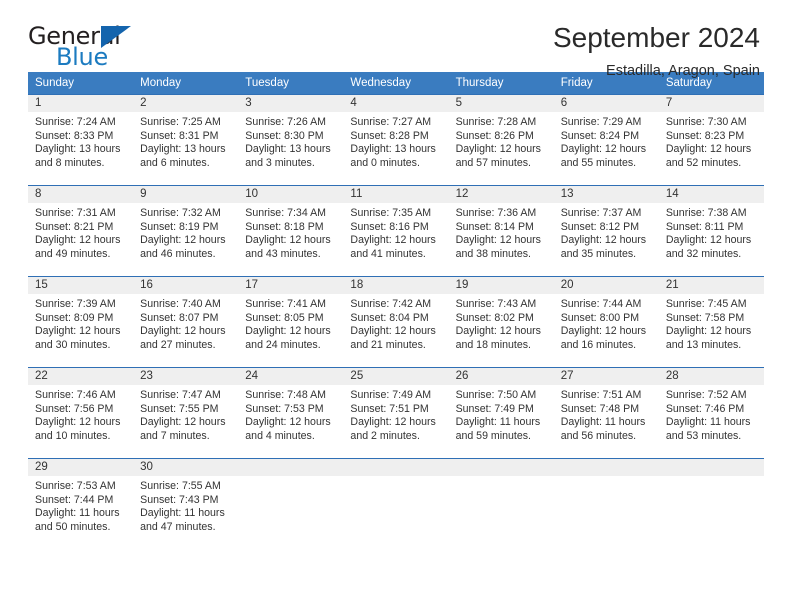  I want to click on sunrise-text: Sunrise: 7:44 AM, so click(601, 304).